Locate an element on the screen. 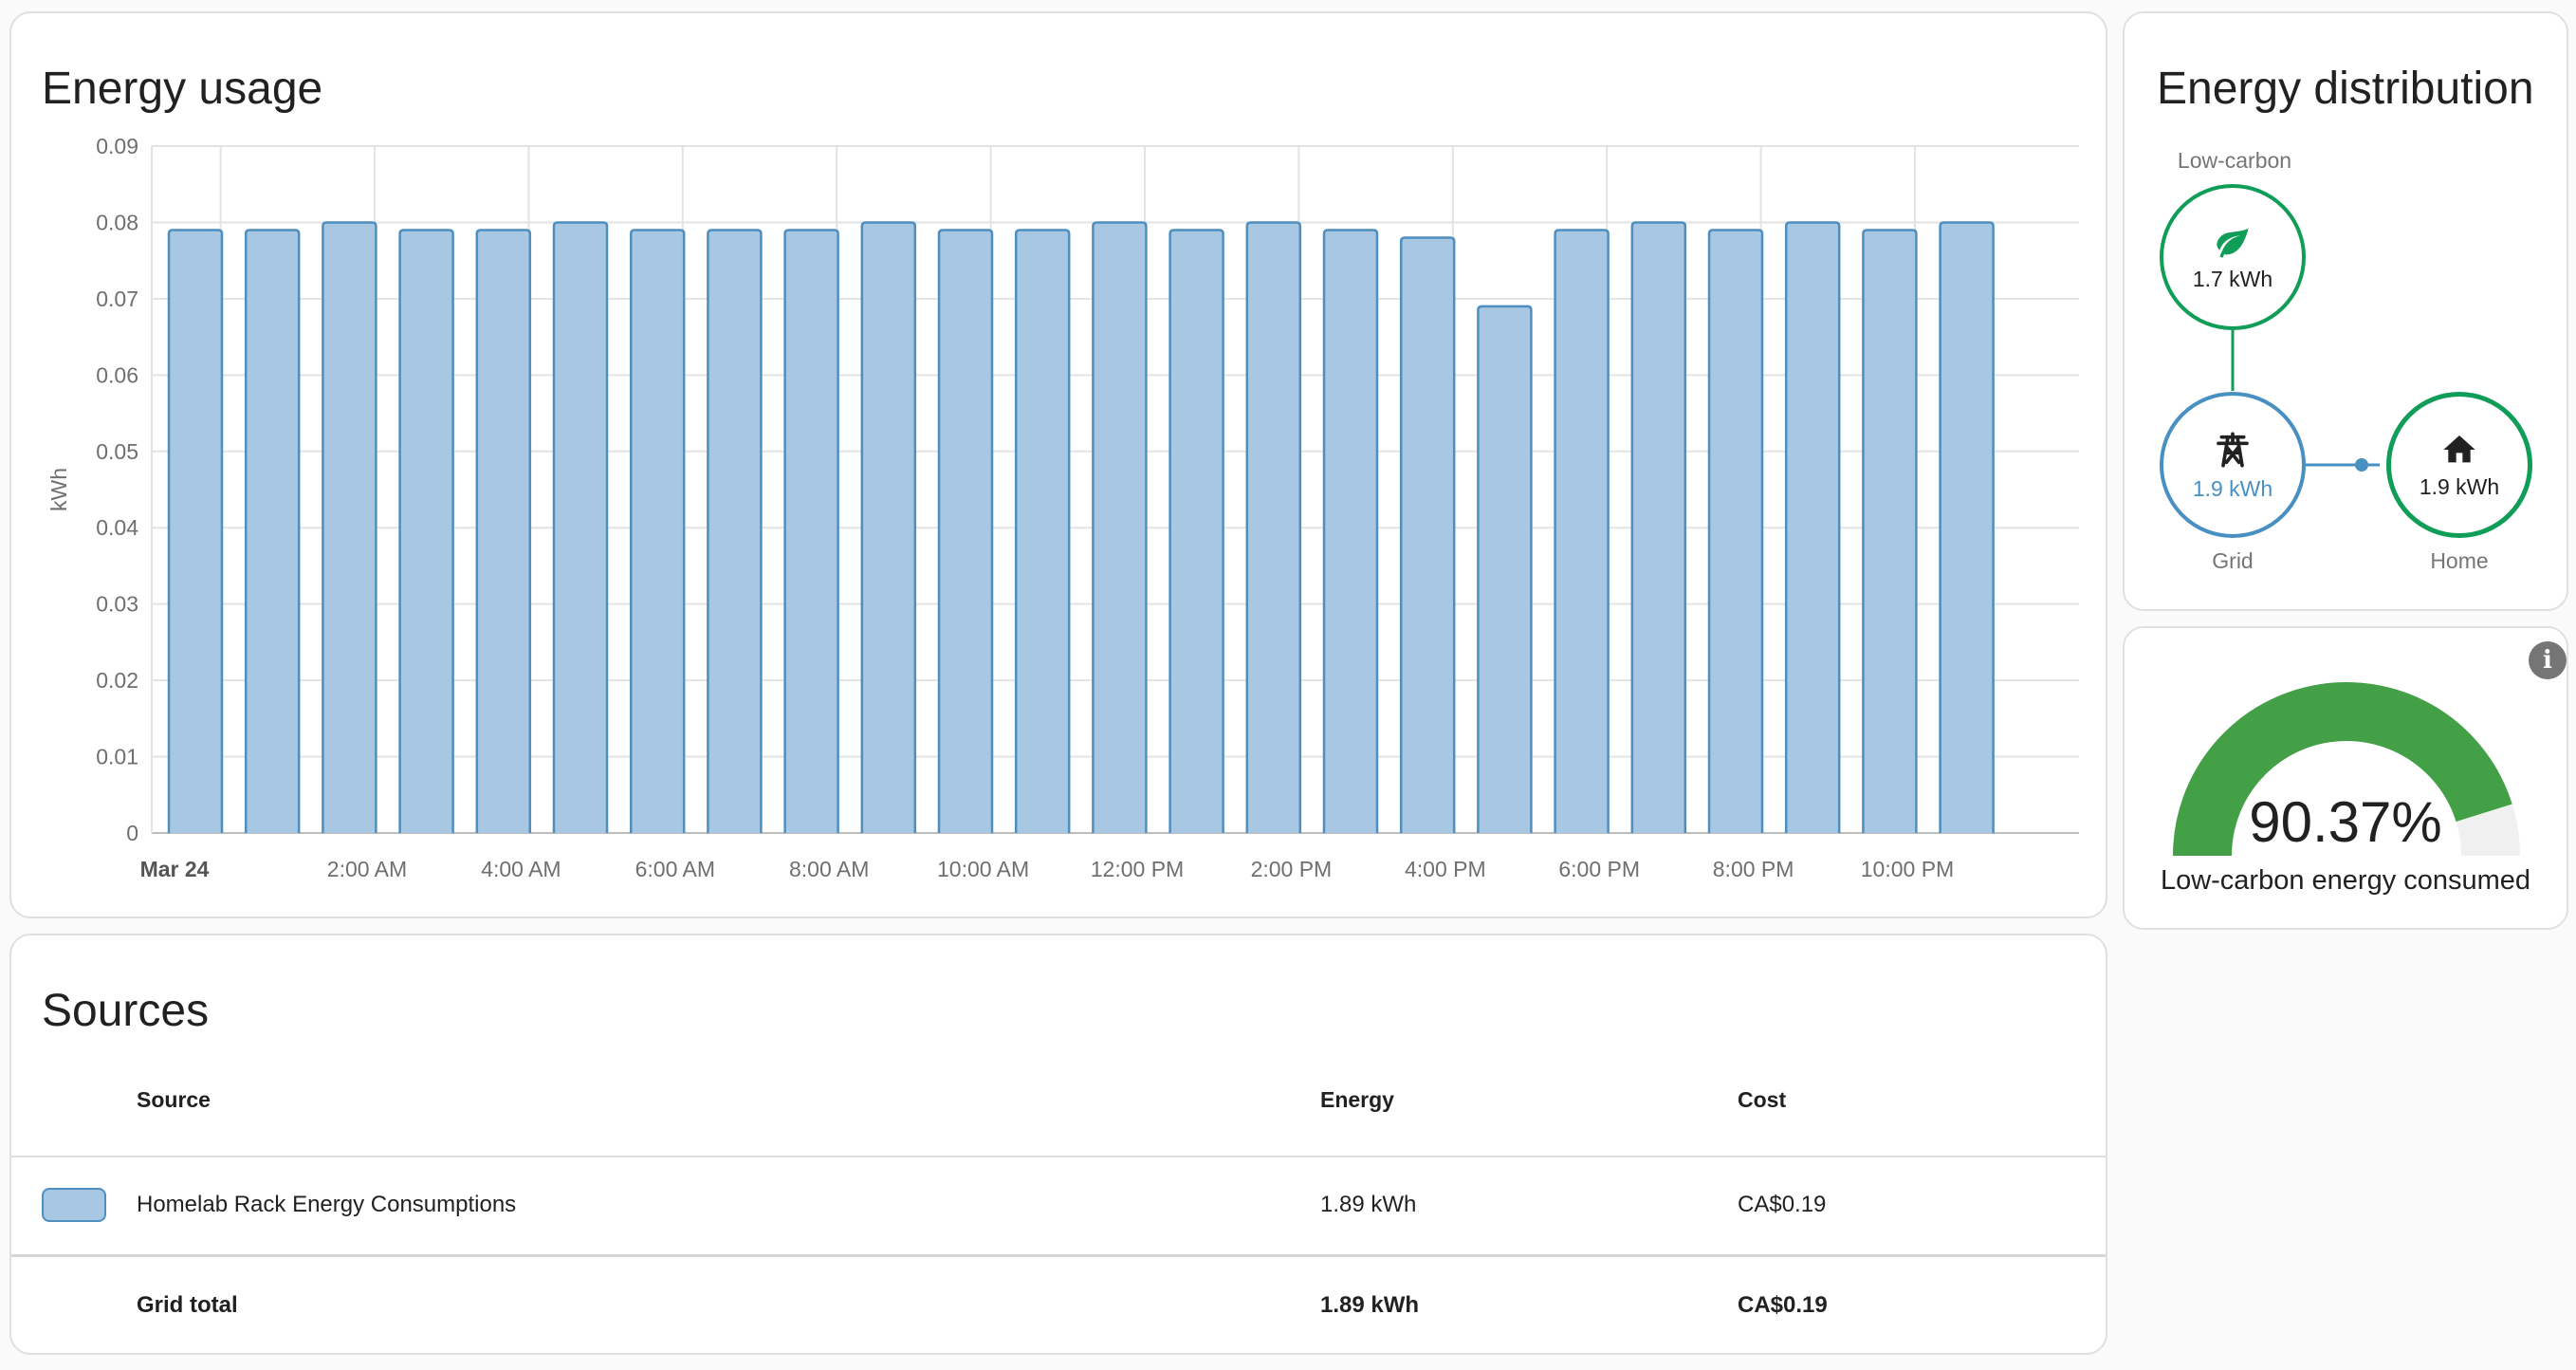  total-divider is located at coordinates (1058, 1255).